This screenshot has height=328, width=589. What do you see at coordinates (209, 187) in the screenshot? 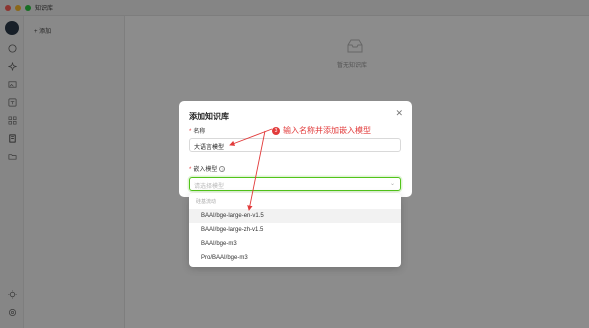
I see `select-placeholder: 请选择模型` at bounding box center [209, 187].